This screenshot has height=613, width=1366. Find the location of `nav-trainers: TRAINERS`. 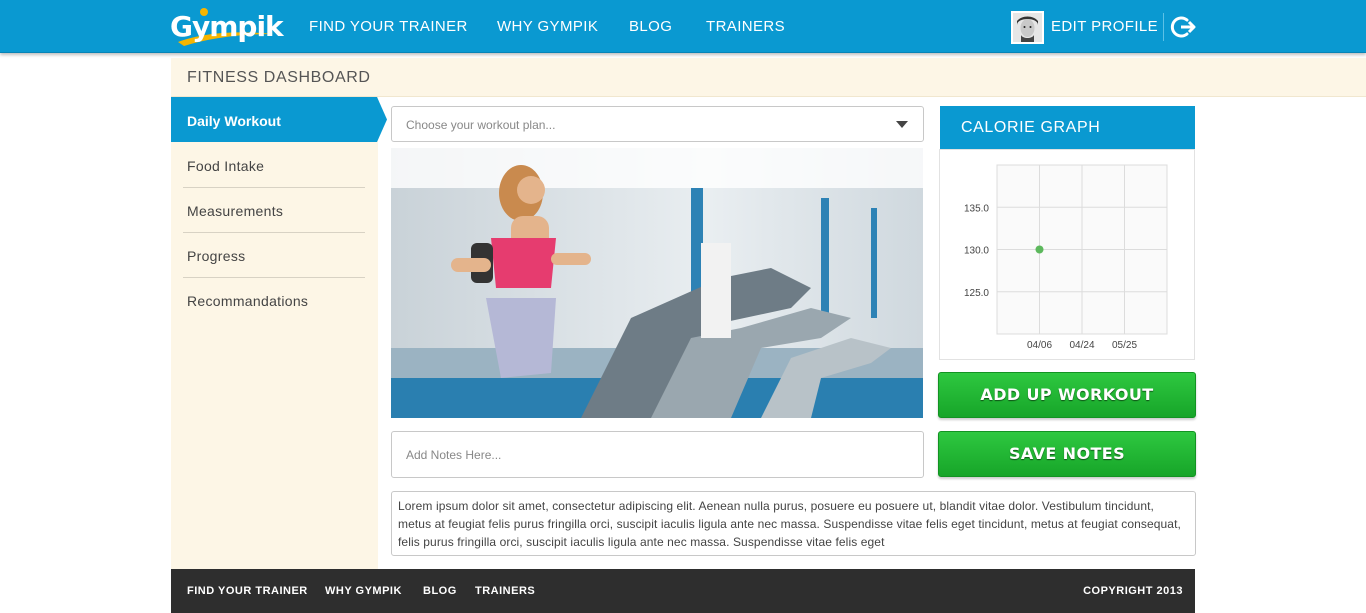

nav-trainers: TRAINERS is located at coordinates (745, 26).